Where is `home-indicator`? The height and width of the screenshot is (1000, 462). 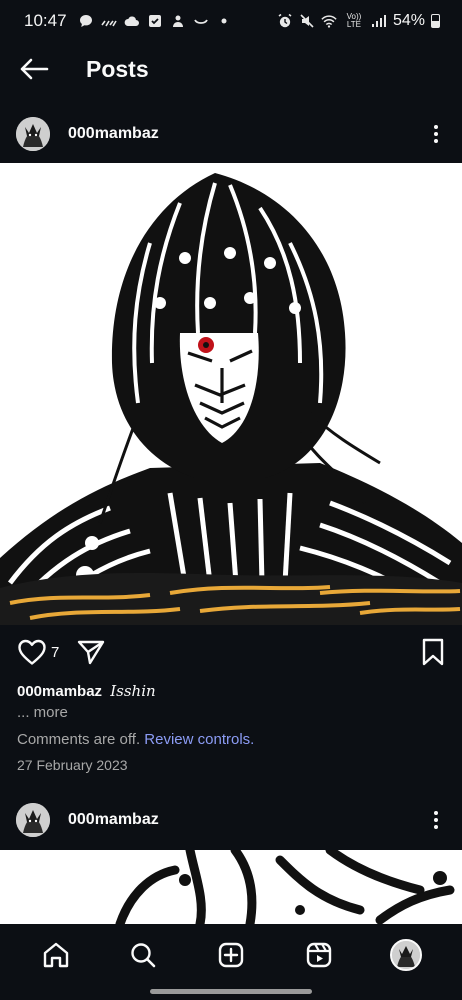
home-indicator is located at coordinates (231, 991).